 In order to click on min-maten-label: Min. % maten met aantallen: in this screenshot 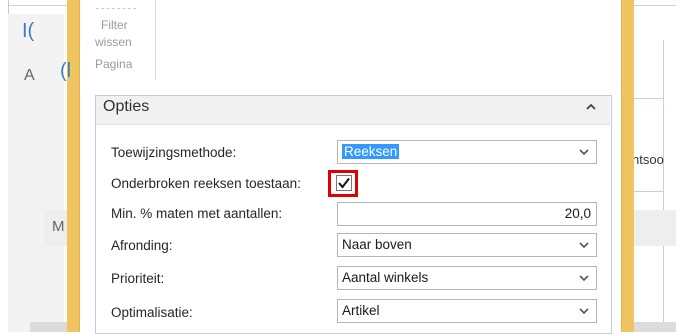, I will do `click(197, 213)`.